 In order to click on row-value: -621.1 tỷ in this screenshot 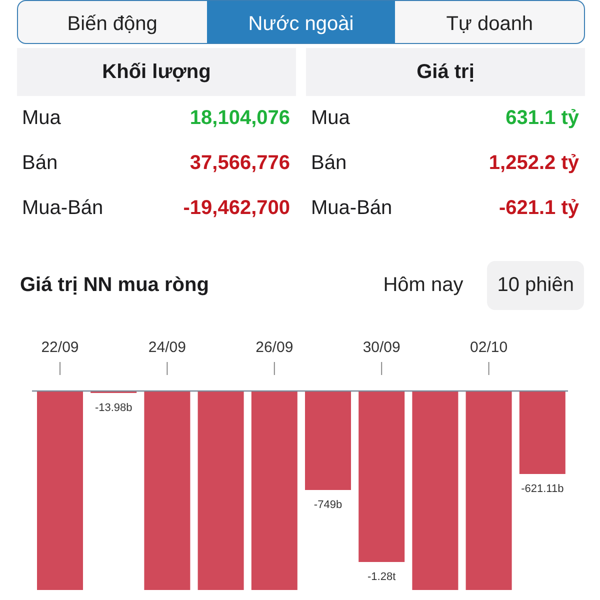, I will do `click(538, 208)`.